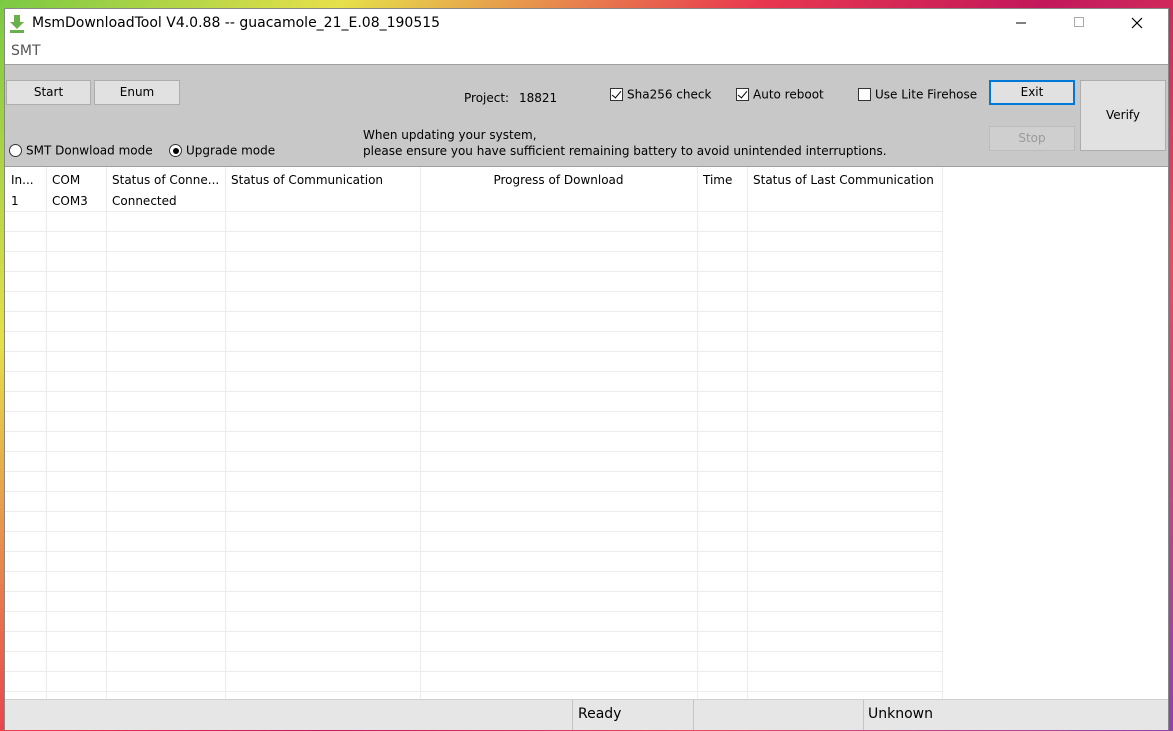 The height and width of the screenshot is (731, 1173). I want to click on cell-last-communication, so click(844, 201).